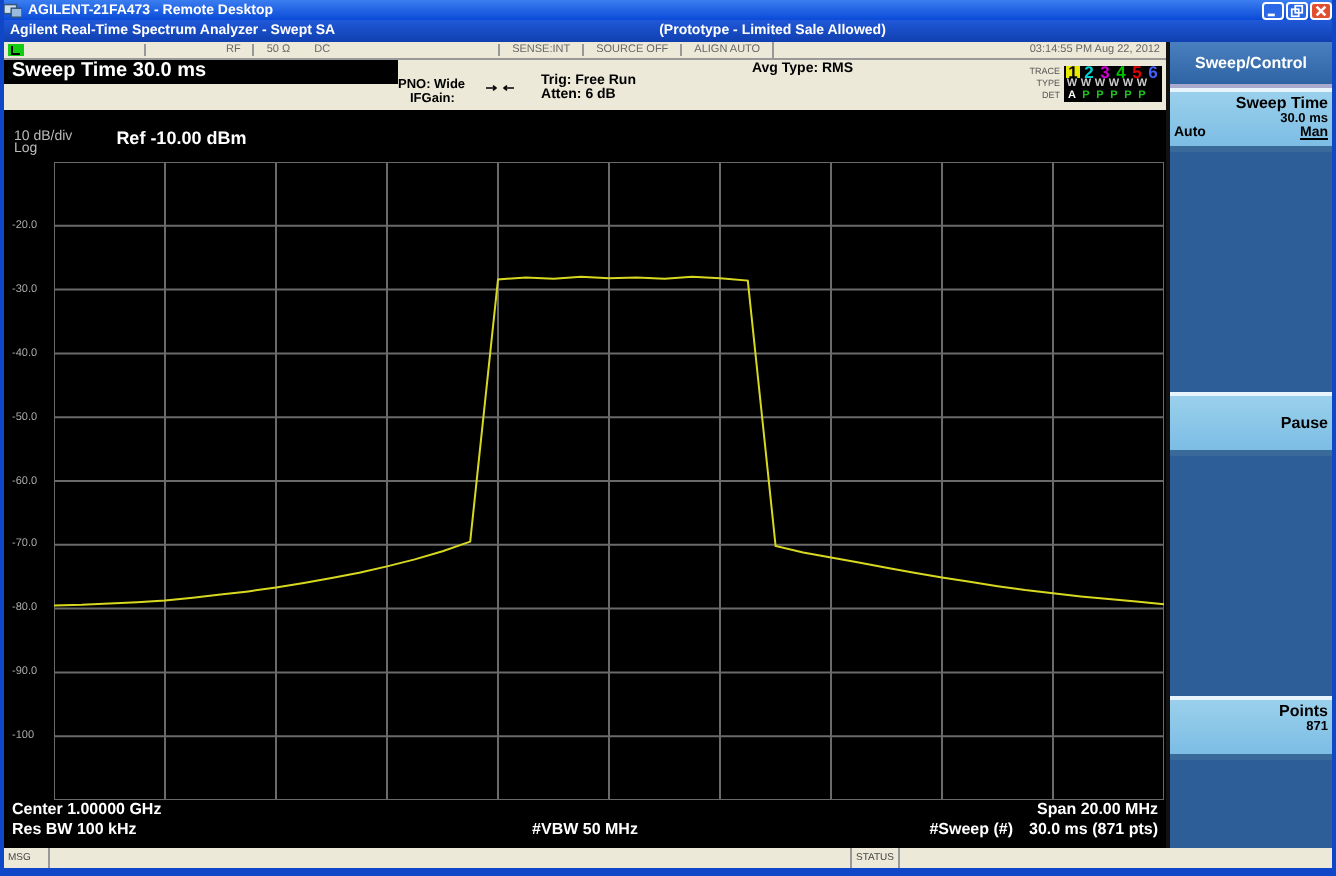 Image resolution: width=1336 pixels, height=876 pixels. What do you see at coordinates (13, 10) in the screenshot?
I see `remote-desktop-icon` at bounding box center [13, 10].